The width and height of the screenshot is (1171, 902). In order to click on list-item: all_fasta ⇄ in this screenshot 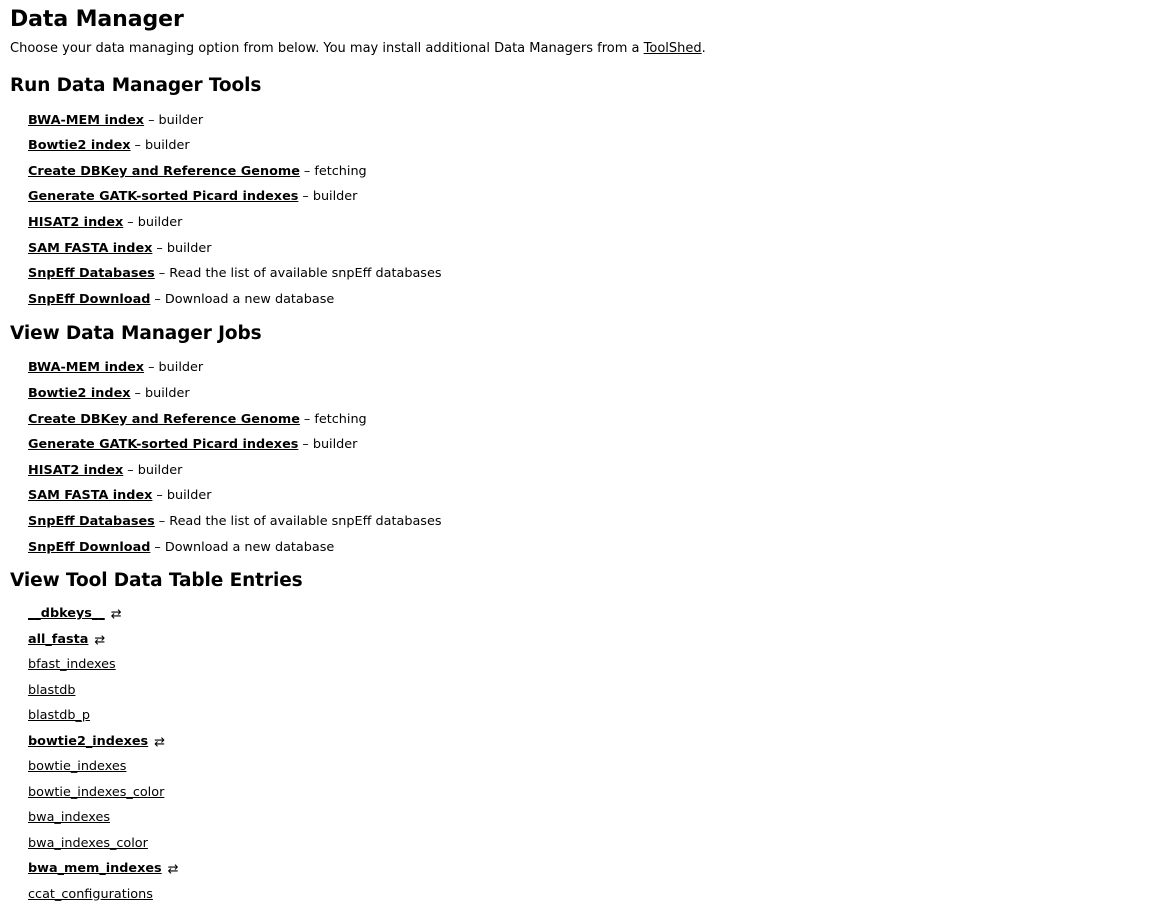, I will do `click(585, 634)`.